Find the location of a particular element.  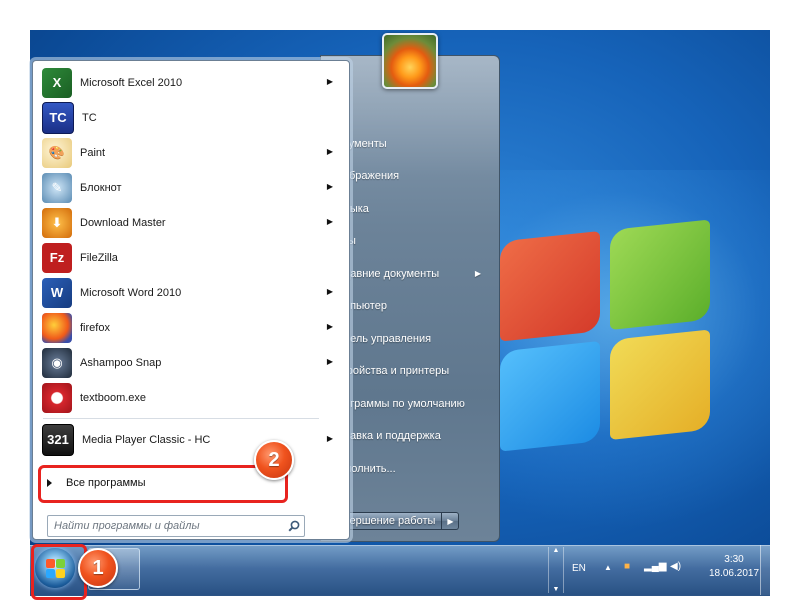

search-input is located at coordinates (168, 526).